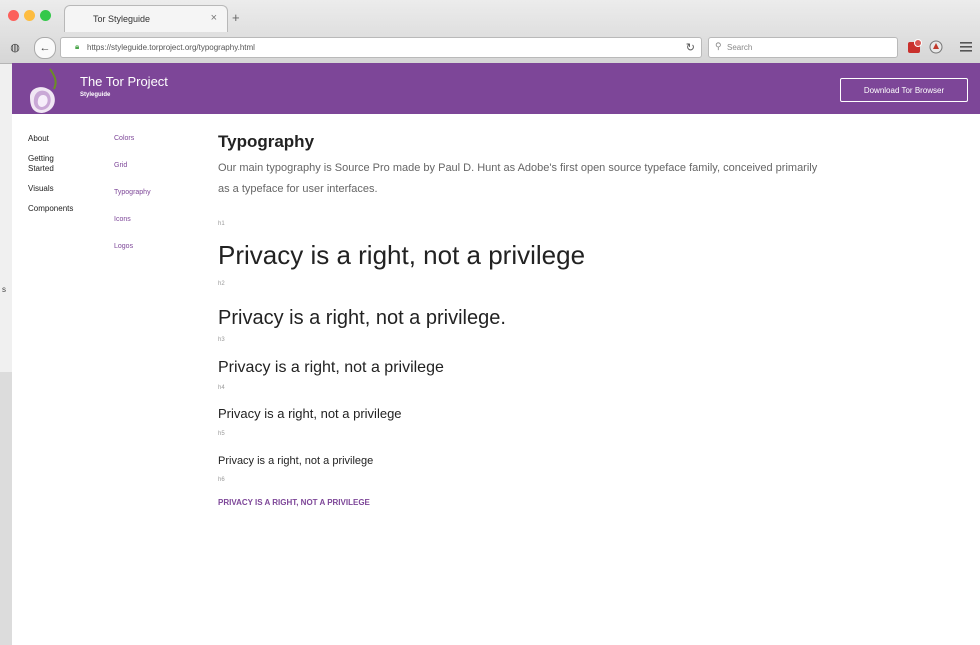 Image resolution: width=980 pixels, height=645 pixels. What do you see at coordinates (149, 201) in the screenshot?
I see `sub-navigation: Colors Grid Typography Icons Logos` at bounding box center [149, 201].